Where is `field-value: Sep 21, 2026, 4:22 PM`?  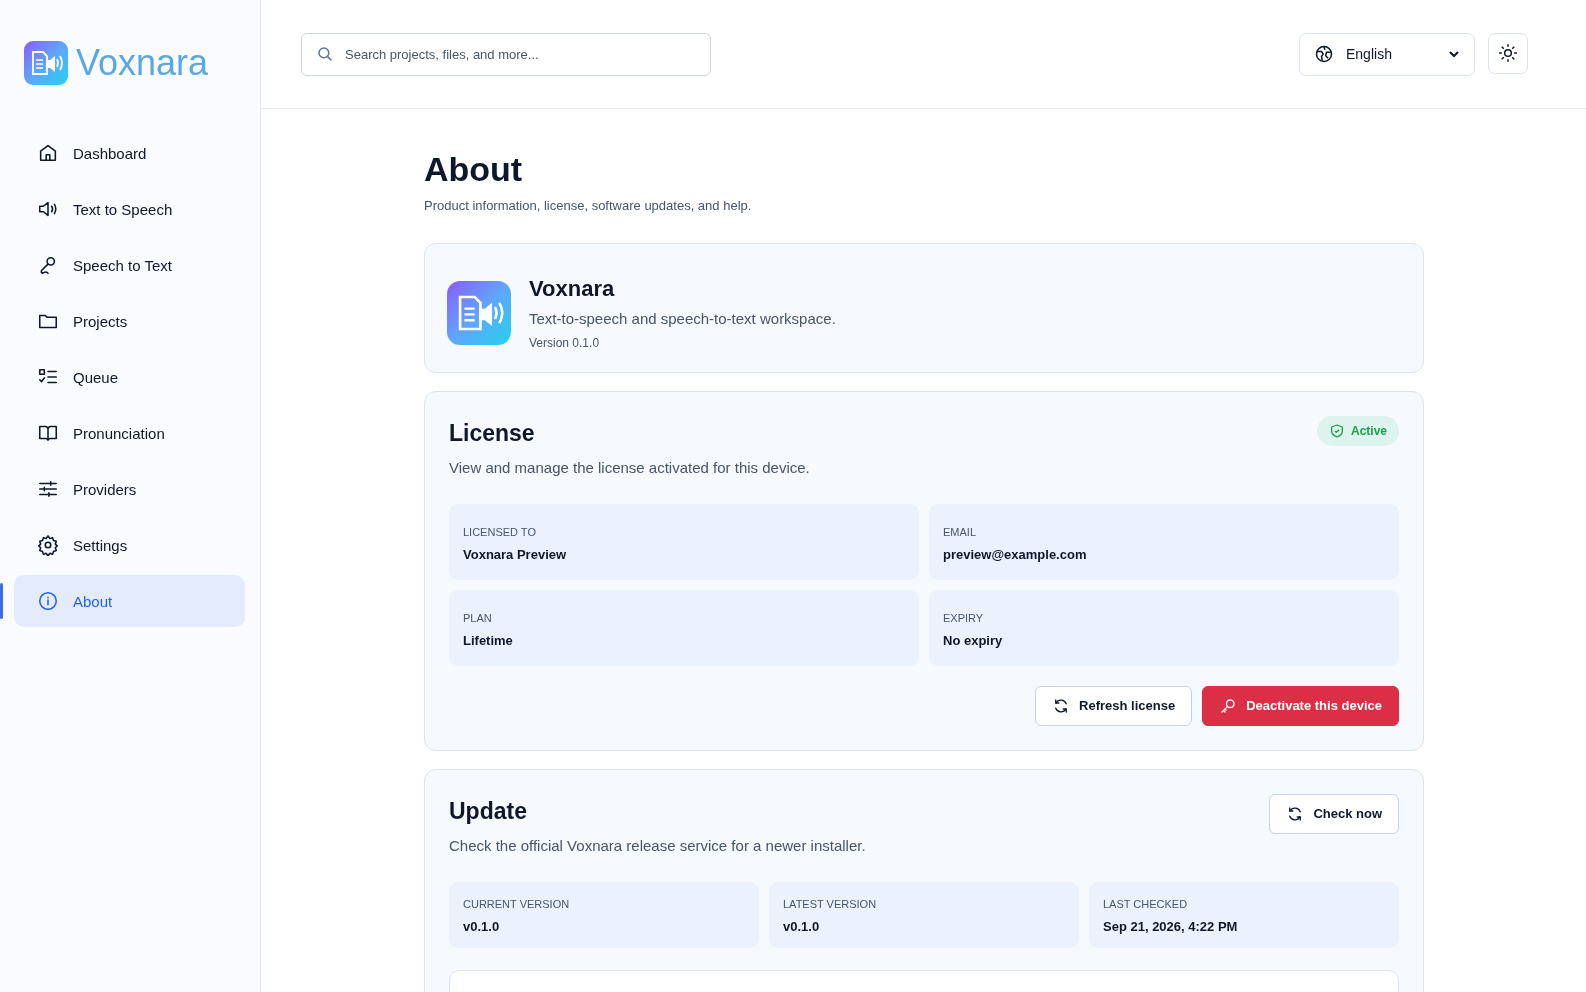 field-value: Sep 21, 2026, 4:22 PM is located at coordinates (1171, 926).